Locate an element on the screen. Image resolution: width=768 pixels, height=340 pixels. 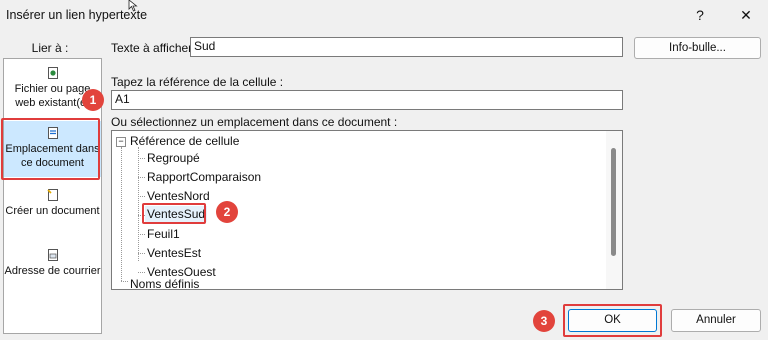
email-address-icon is located at coordinates (52, 255).